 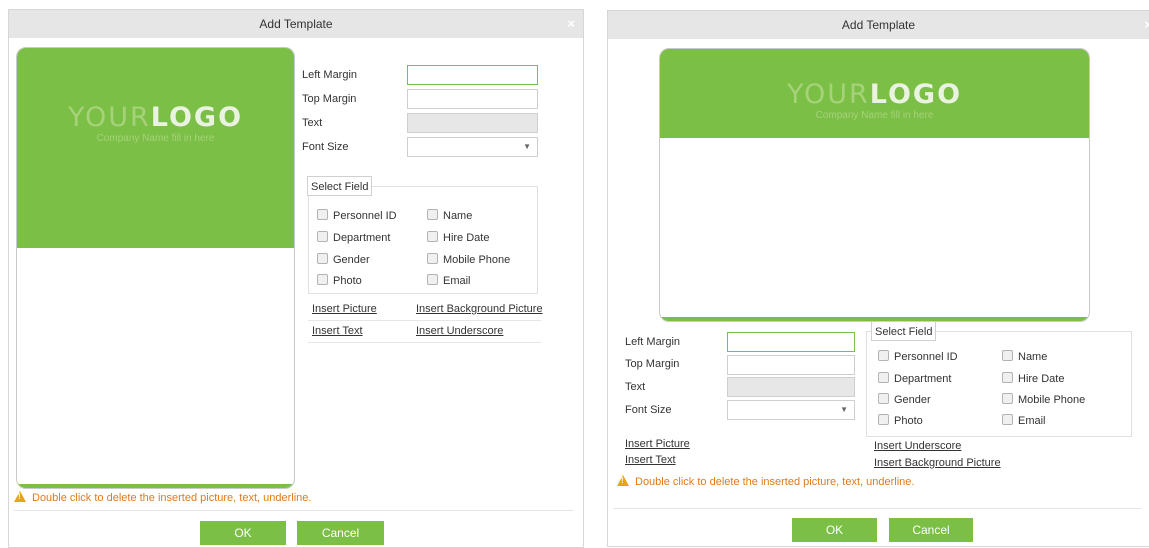 I want to click on card-bottom-line, so click(x=155, y=486).